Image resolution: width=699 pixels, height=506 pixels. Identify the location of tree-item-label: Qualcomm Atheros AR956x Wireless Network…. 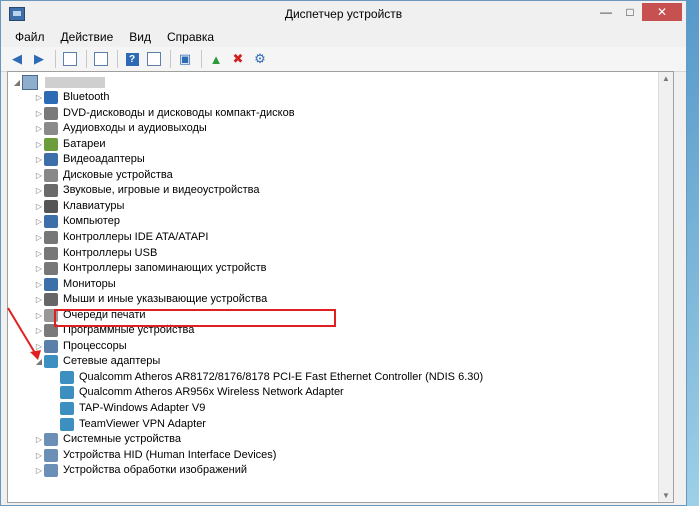
(211, 392).